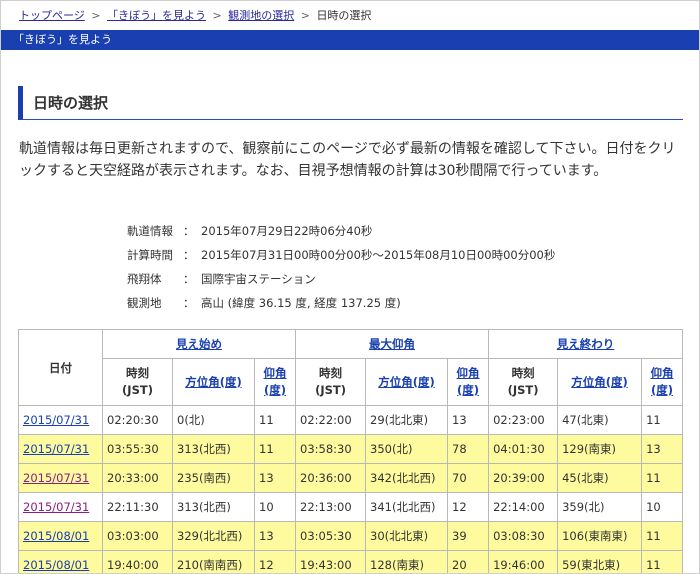  I want to click on breadcrumb: トップページ > 「きぼう」を見よう > 観測地の選択 > 日時の選択, so click(195, 15).